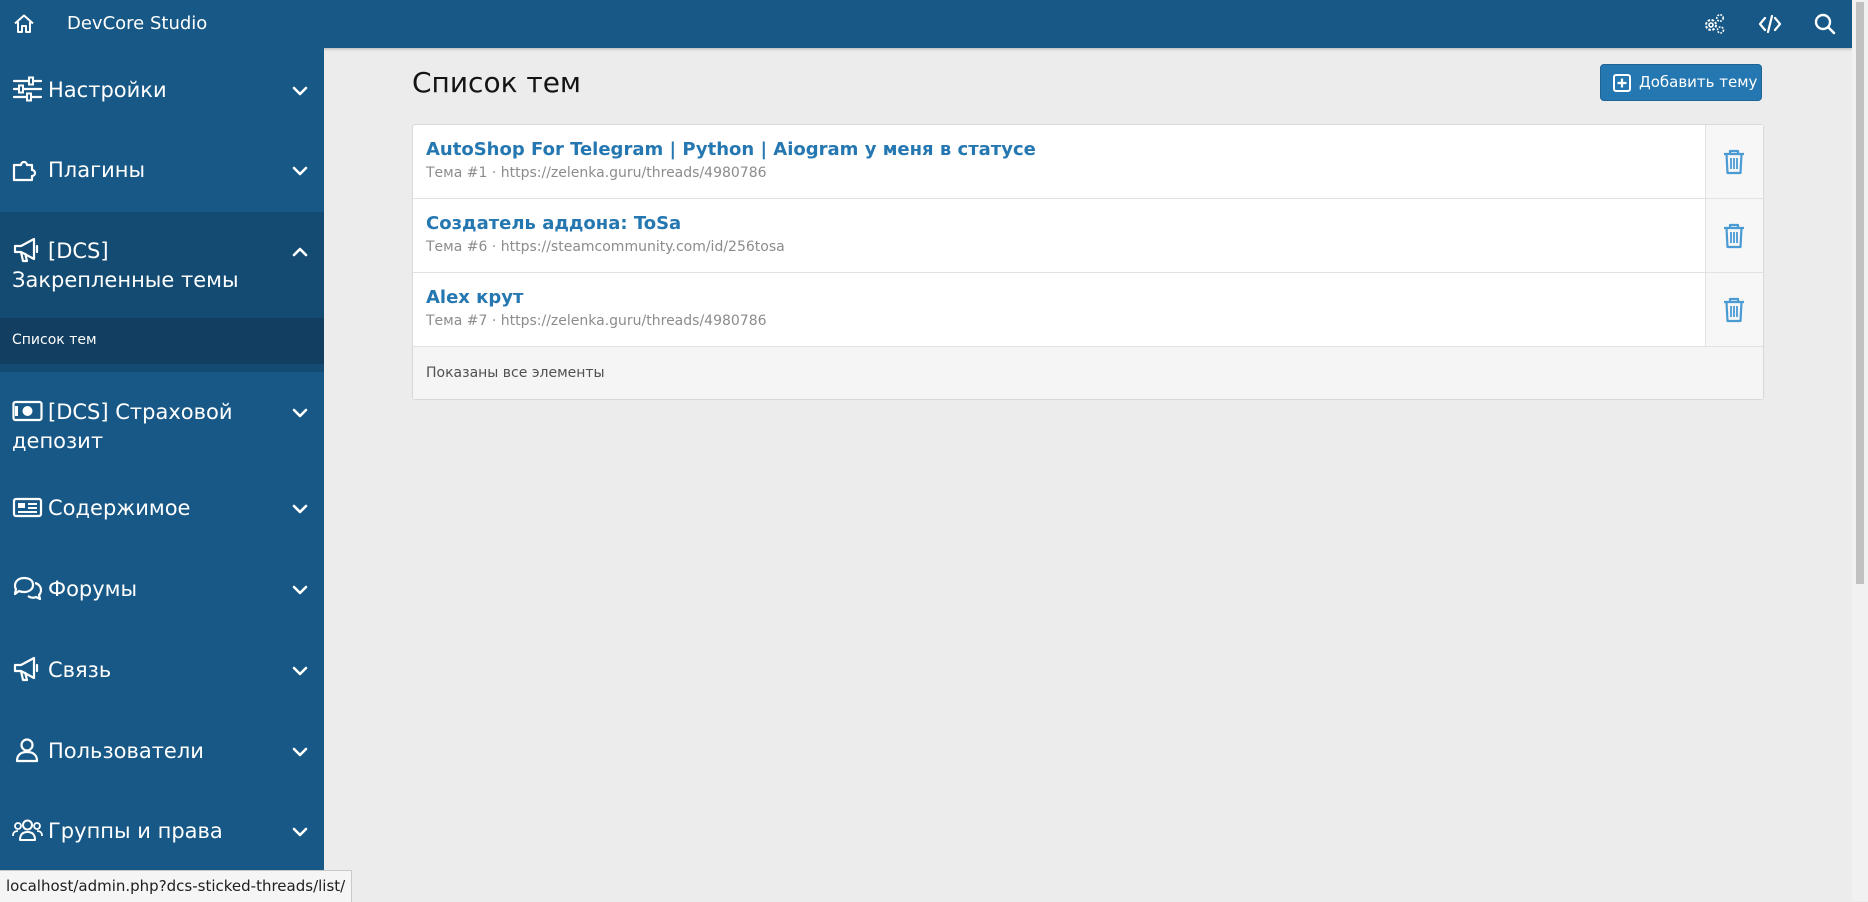  I want to click on top-bar: DevCore Studio, so click(926, 24).